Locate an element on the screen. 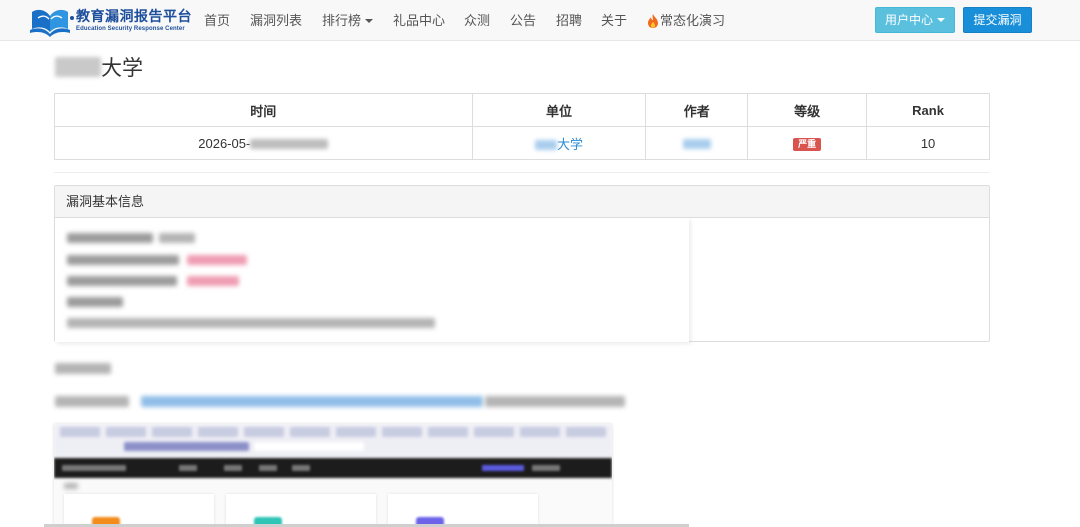 The height and width of the screenshot is (527, 1080). cell-rank: 10 is located at coordinates (928, 143).